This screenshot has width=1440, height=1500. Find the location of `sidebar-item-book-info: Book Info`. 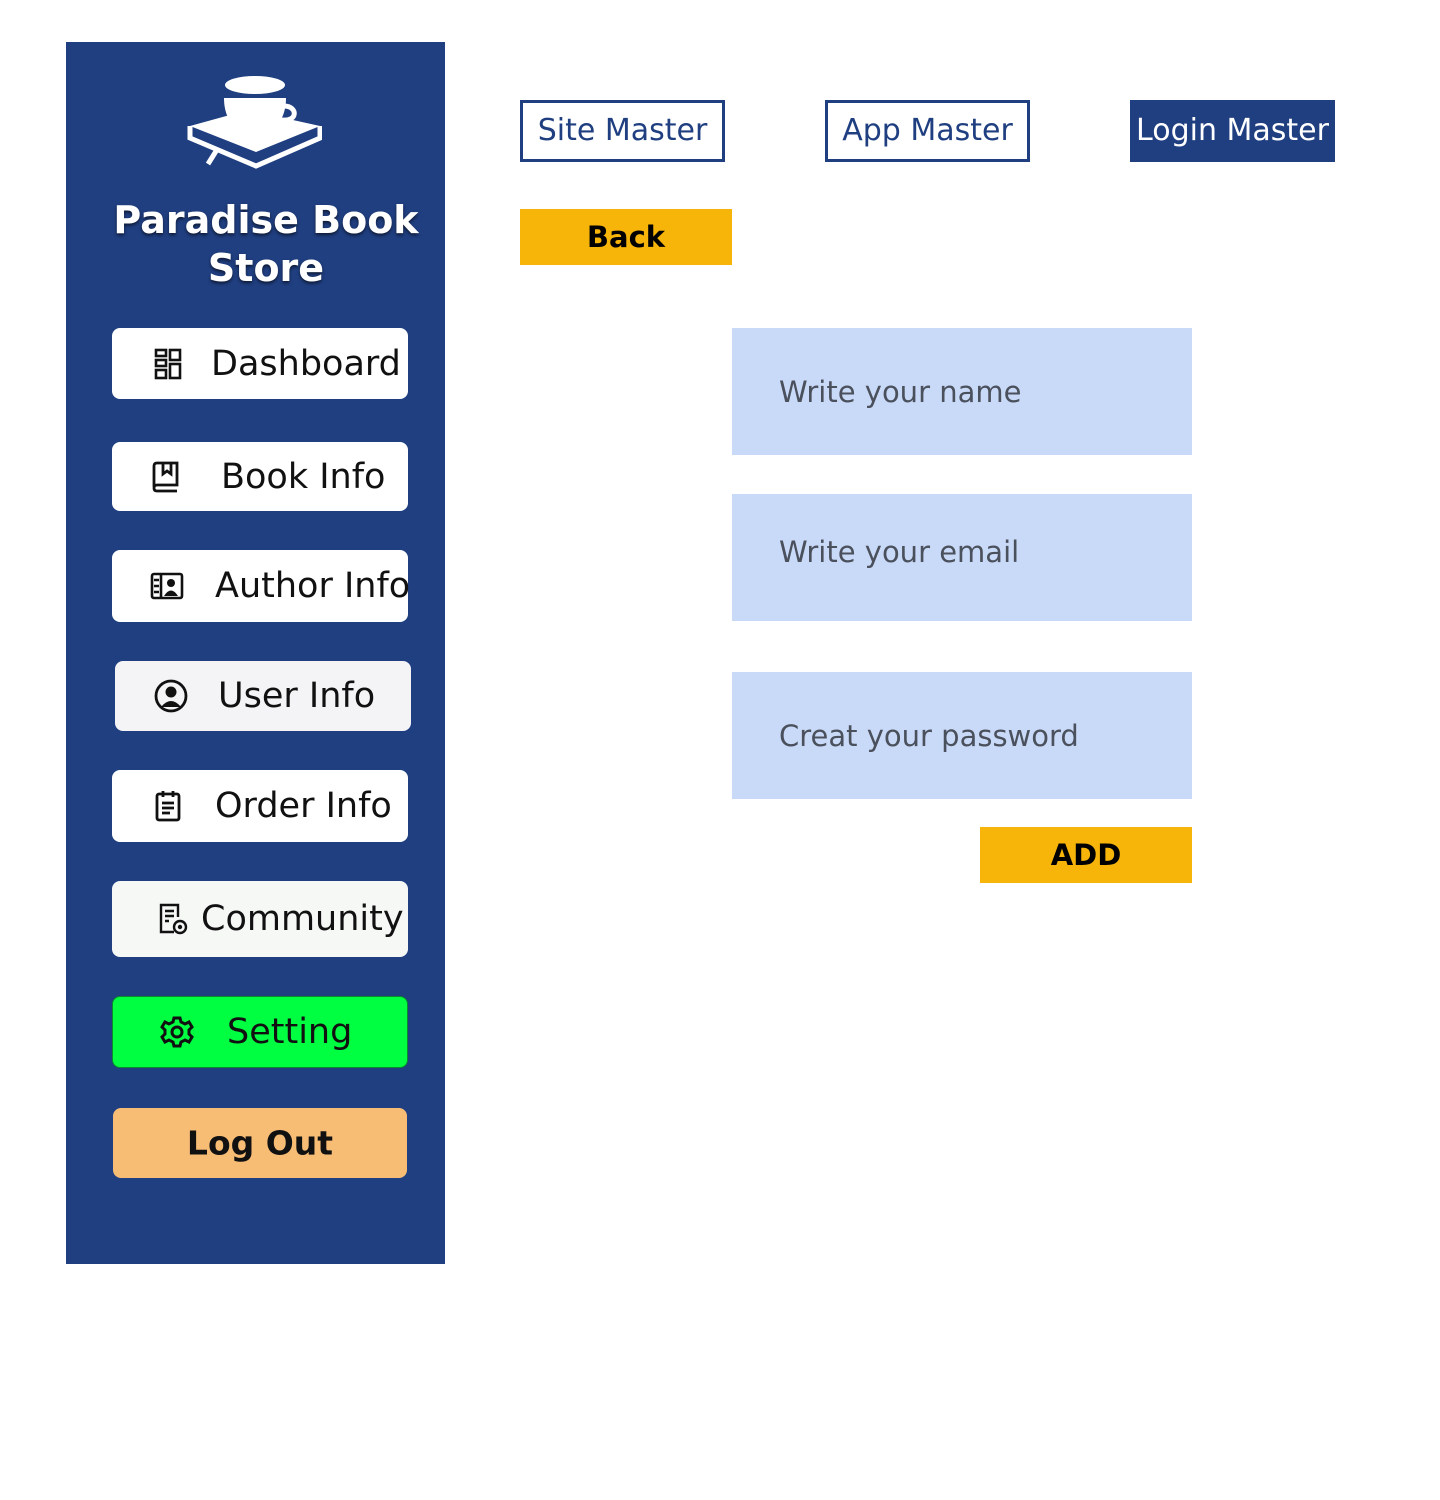

sidebar-item-book-info: Book Info is located at coordinates (260, 476).